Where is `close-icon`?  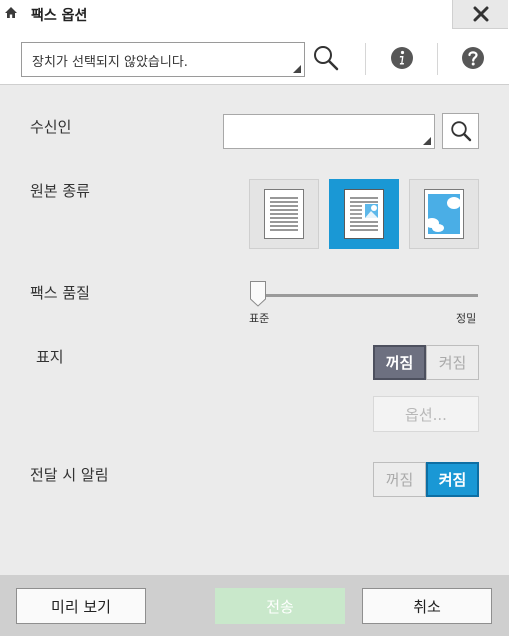 close-icon is located at coordinates (480, 14).